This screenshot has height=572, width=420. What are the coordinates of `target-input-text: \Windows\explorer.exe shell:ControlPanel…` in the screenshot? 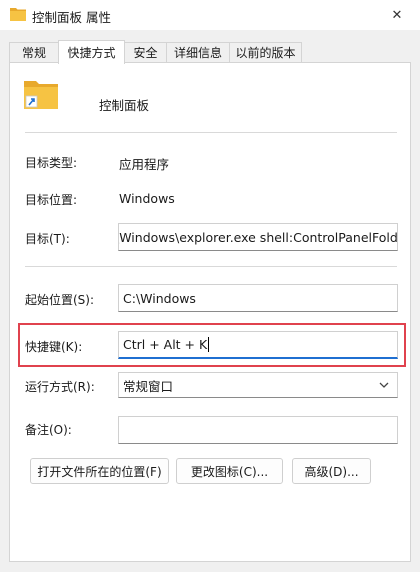 It's located at (258, 237).